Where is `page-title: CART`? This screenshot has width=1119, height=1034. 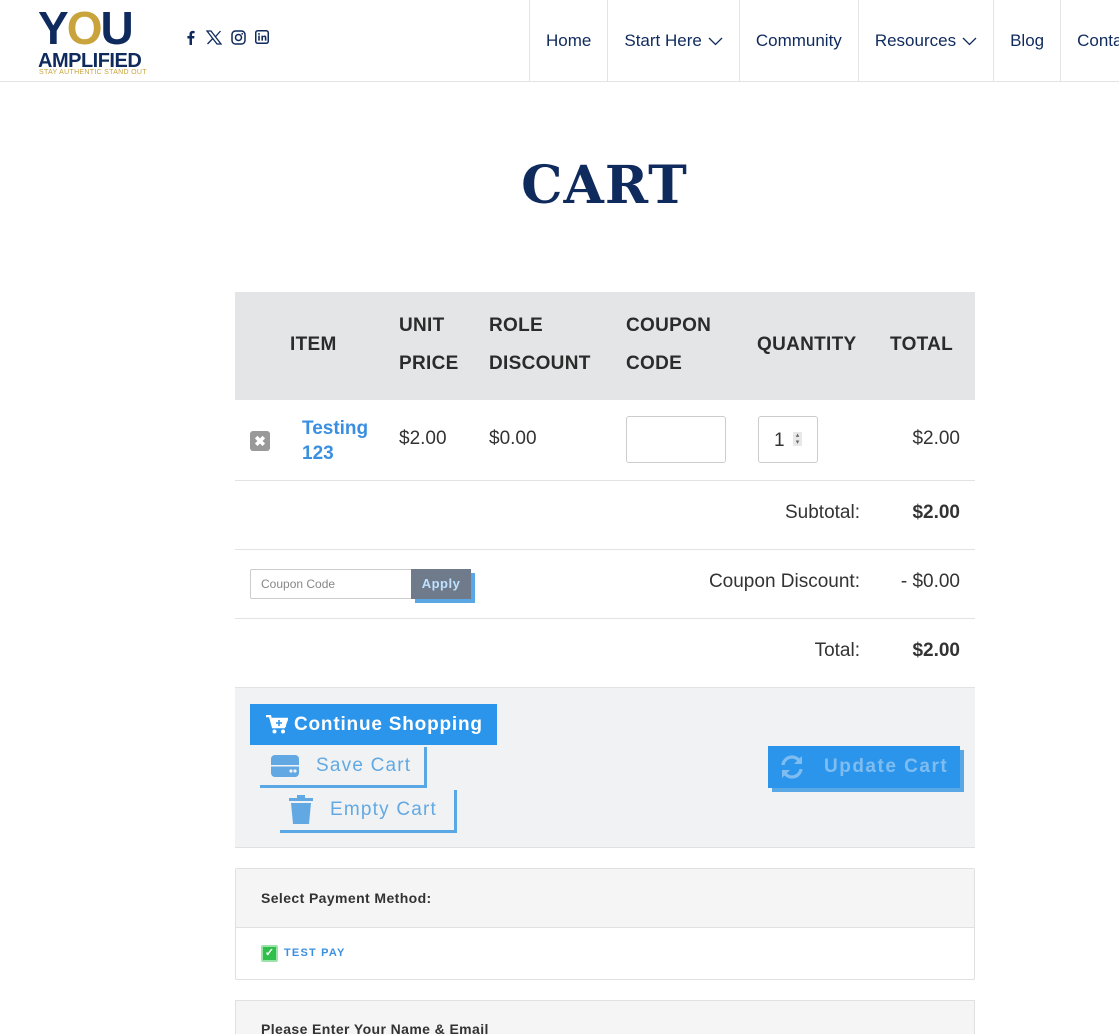 page-title: CART is located at coordinates (604, 185).